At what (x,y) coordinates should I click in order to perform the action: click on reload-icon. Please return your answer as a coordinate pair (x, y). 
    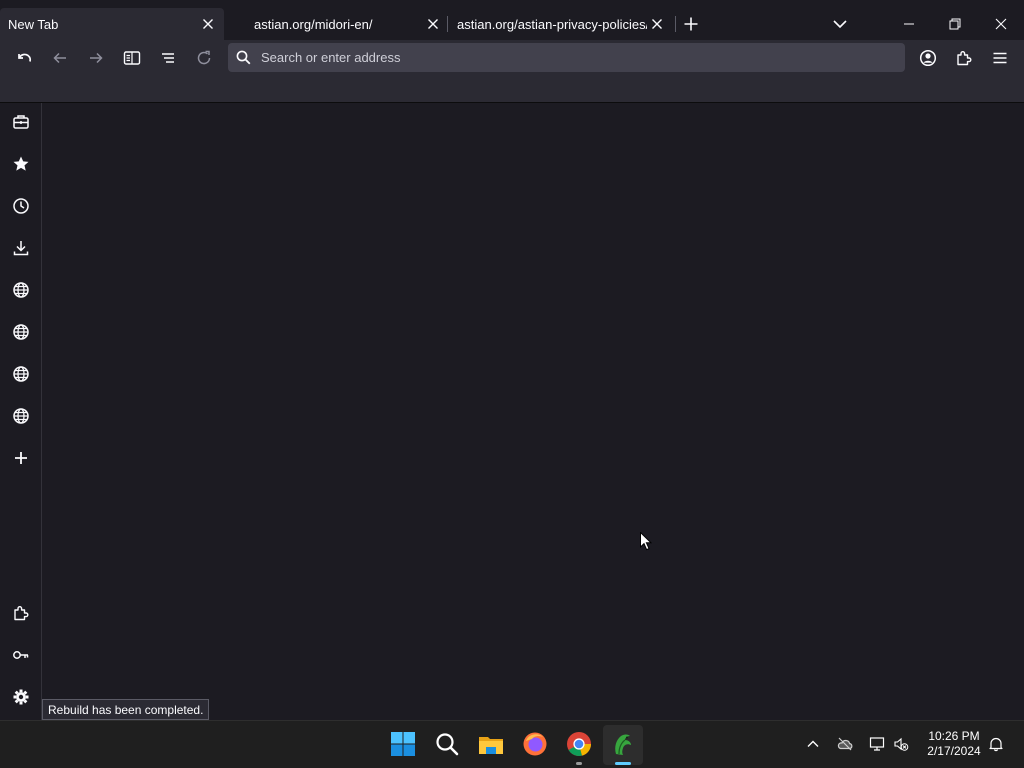
    Looking at the image, I should click on (204, 58).